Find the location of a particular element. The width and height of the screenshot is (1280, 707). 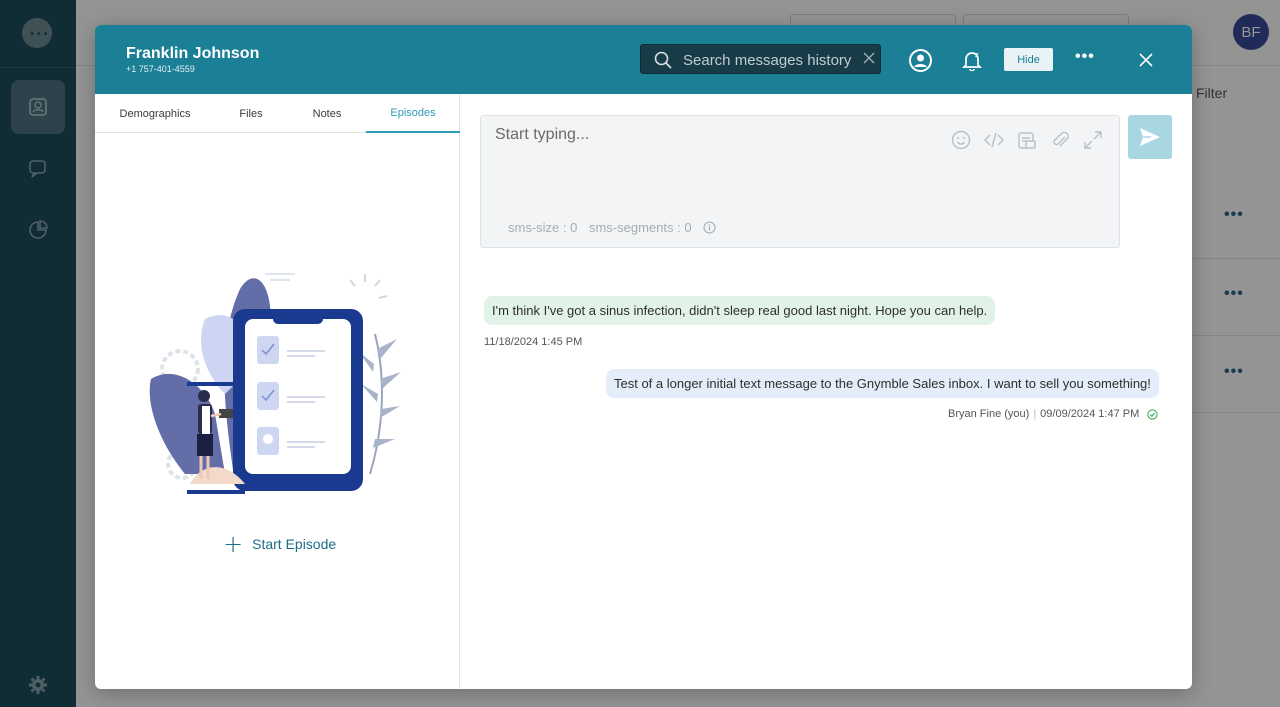

send-button is located at coordinates (1150, 137).